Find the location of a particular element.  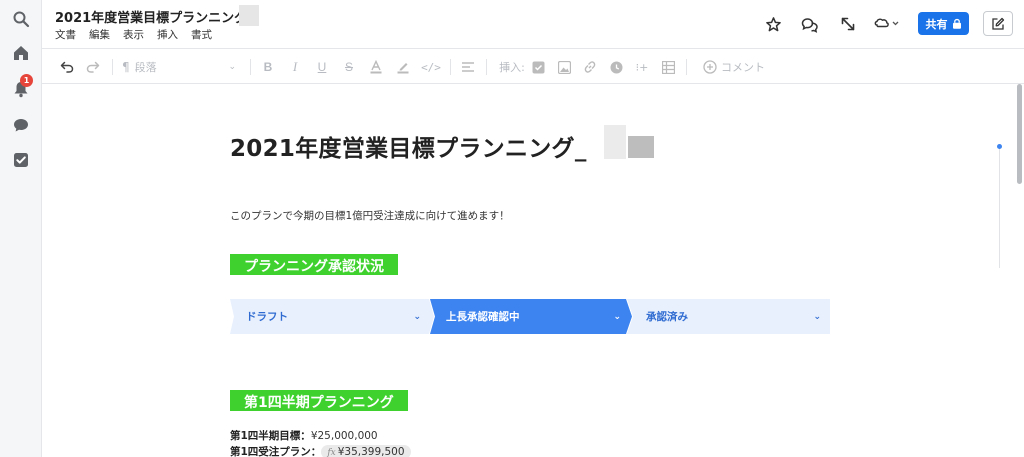

paragraph-style-value: 段落 is located at coordinates (145, 67).